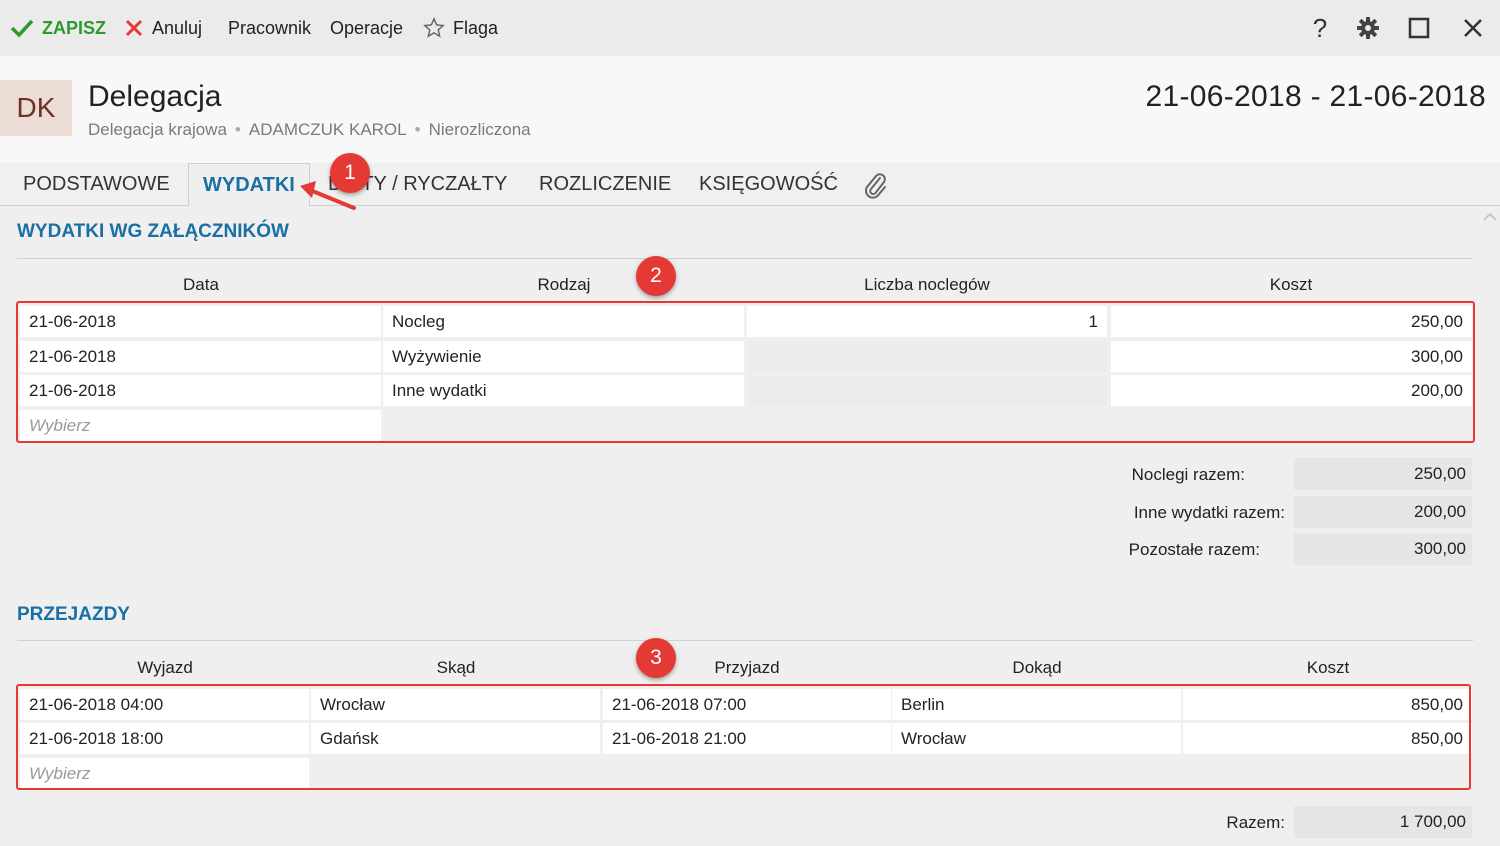 The image size is (1500, 846). I want to click on operations-menu: Operacje, so click(366, 28).